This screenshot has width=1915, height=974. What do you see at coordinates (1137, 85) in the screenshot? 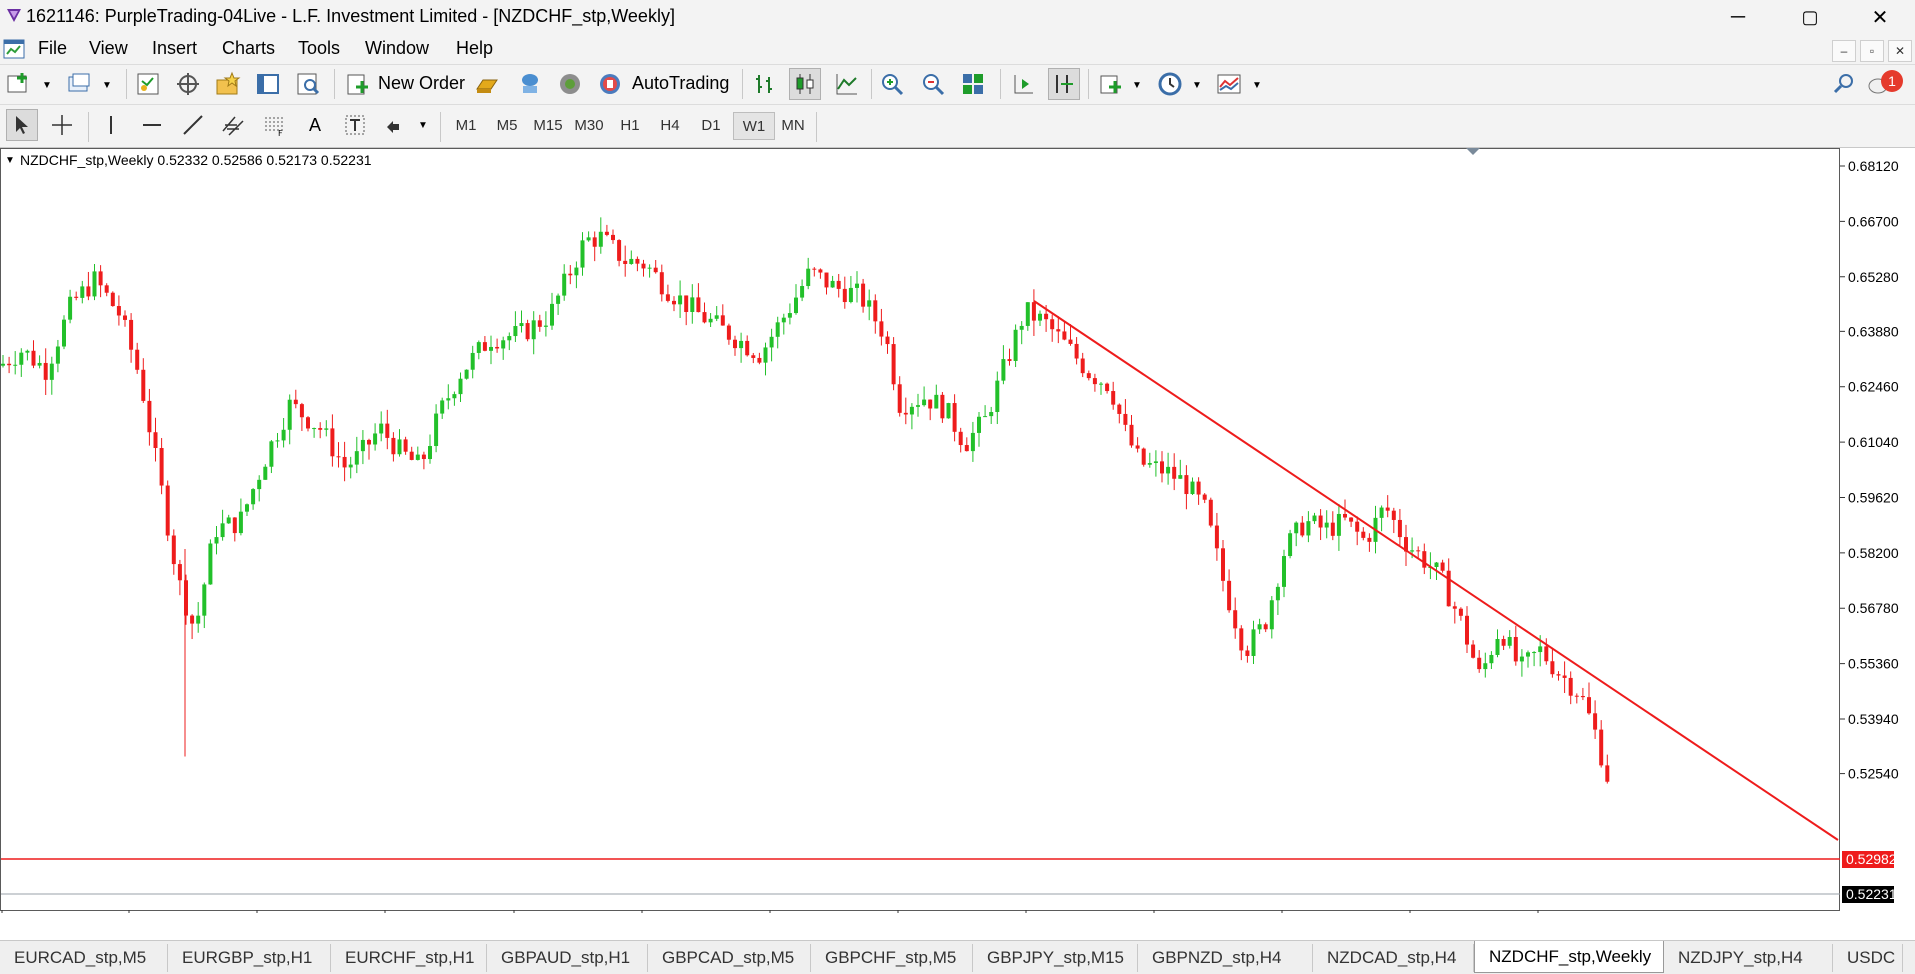
I see `indicators-dropdown-icon: ▼` at bounding box center [1137, 85].